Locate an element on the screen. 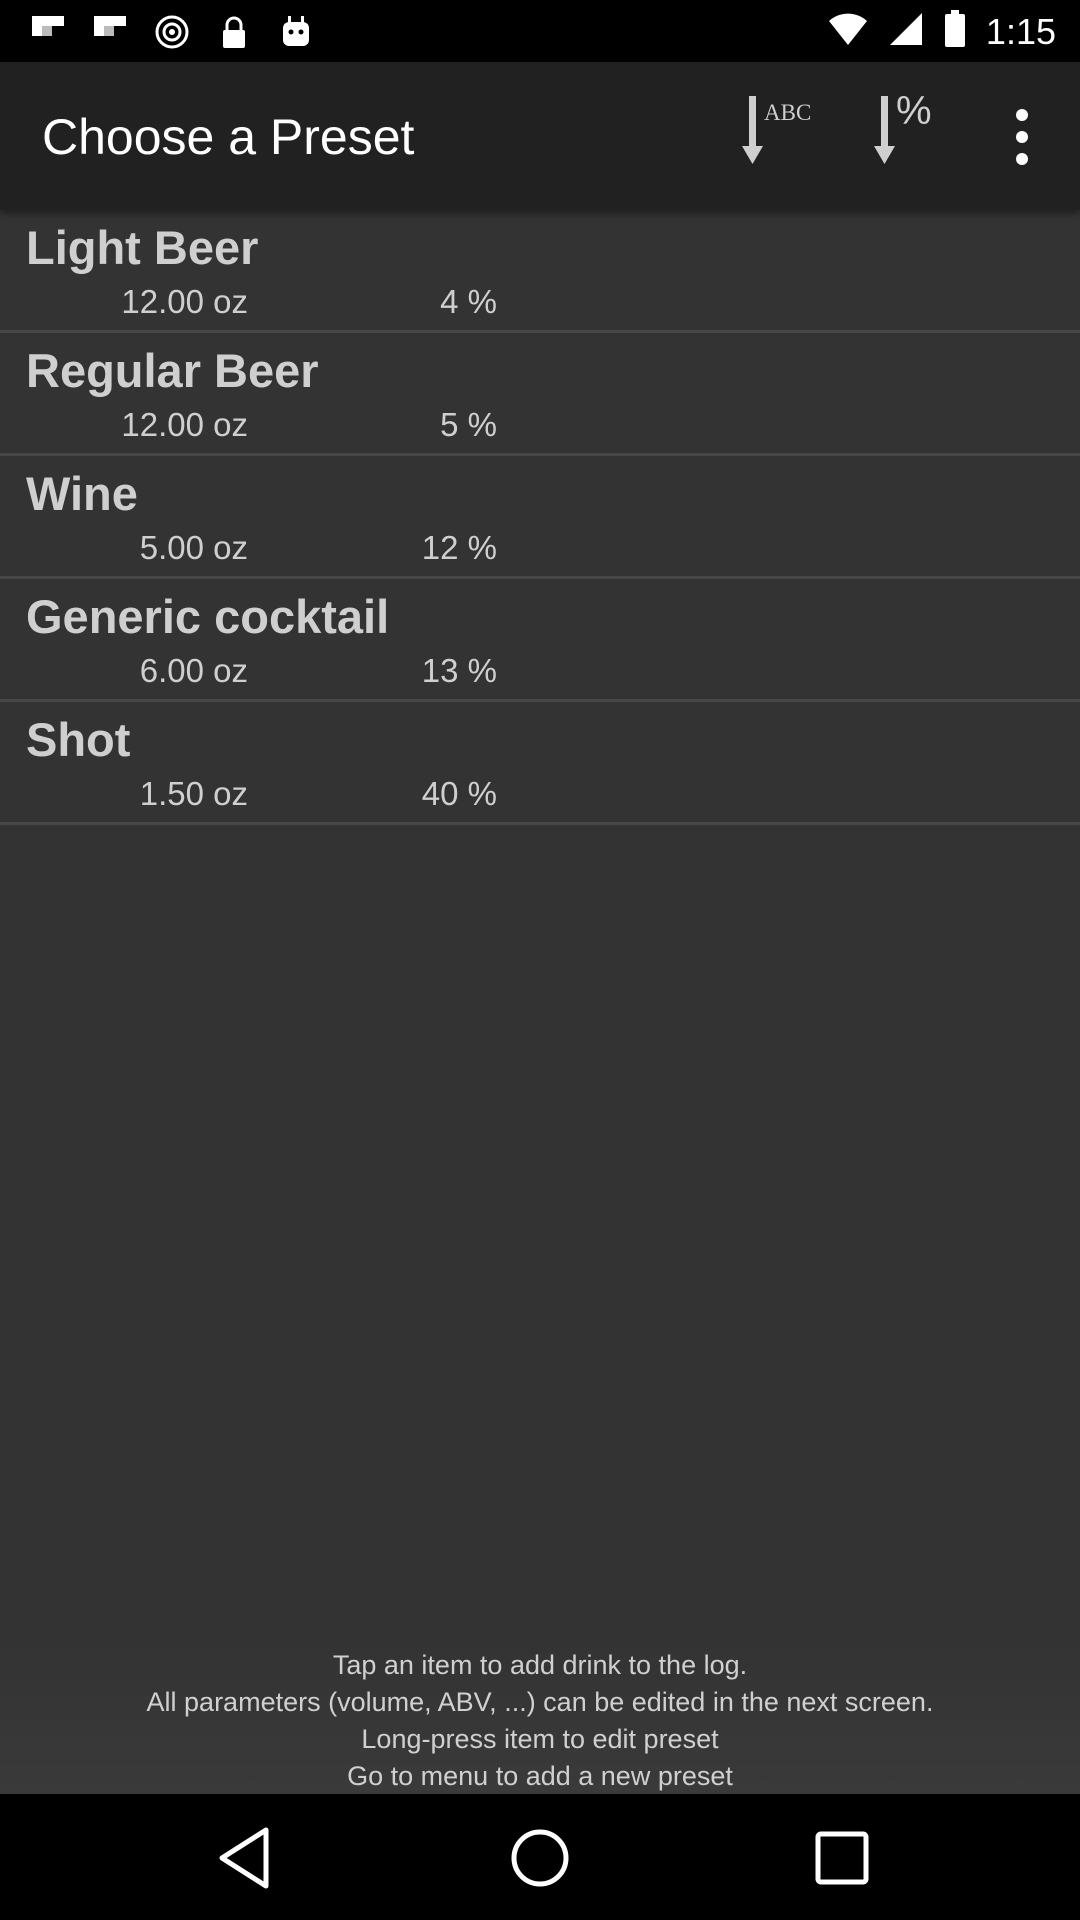 This screenshot has height=1920, width=1080. preset-volume: 6.00 oz is located at coordinates (193, 670).